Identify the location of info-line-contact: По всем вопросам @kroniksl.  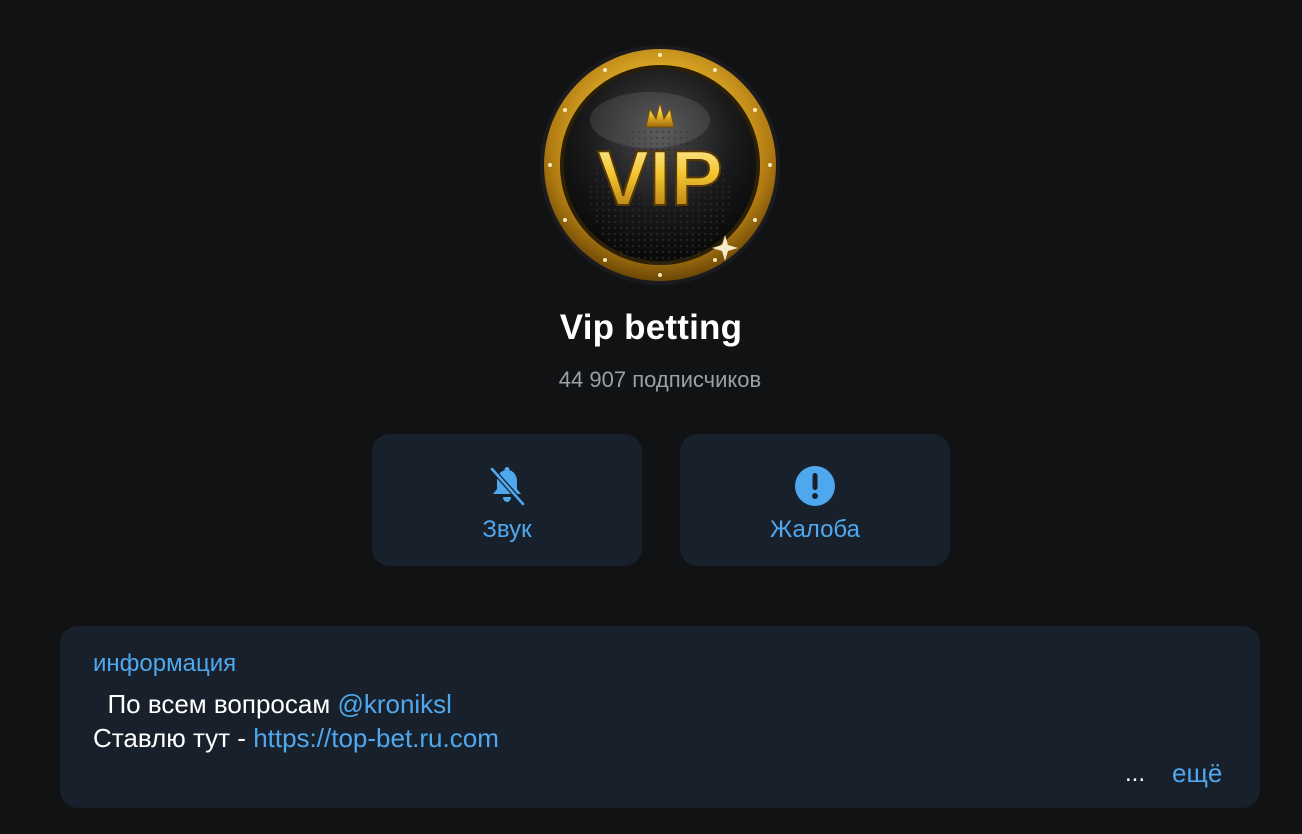
(272, 704).